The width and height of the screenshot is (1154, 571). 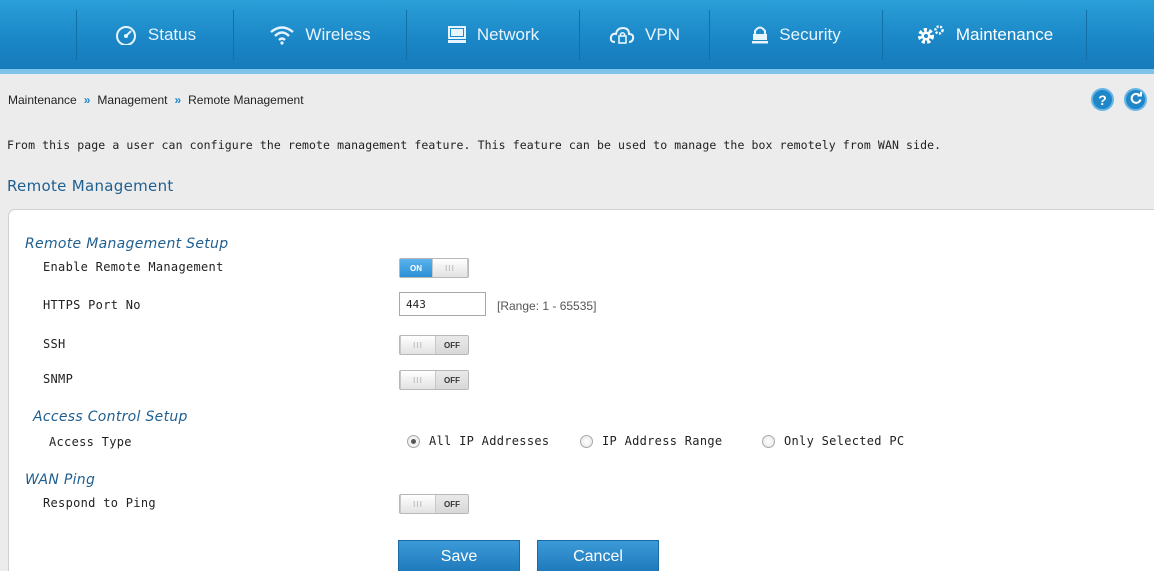 I want to click on wifi-icon, so click(x=282, y=35).